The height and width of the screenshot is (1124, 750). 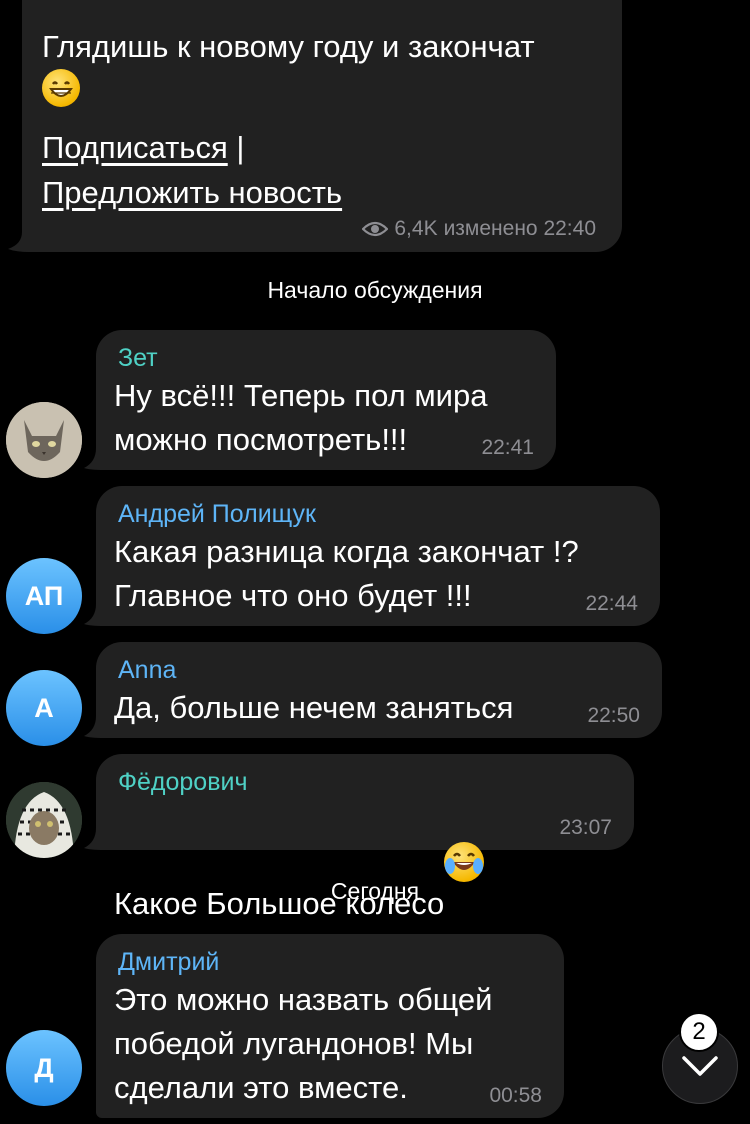 I want to click on avatar-cat, so click(x=44, y=440).